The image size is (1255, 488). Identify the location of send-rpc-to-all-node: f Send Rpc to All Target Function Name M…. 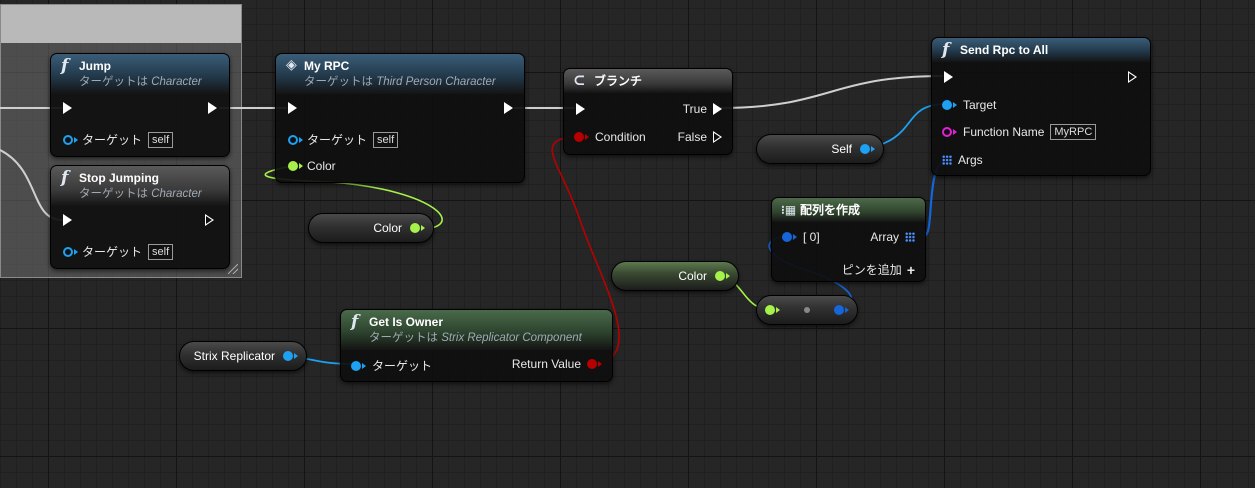
(1041, 106).